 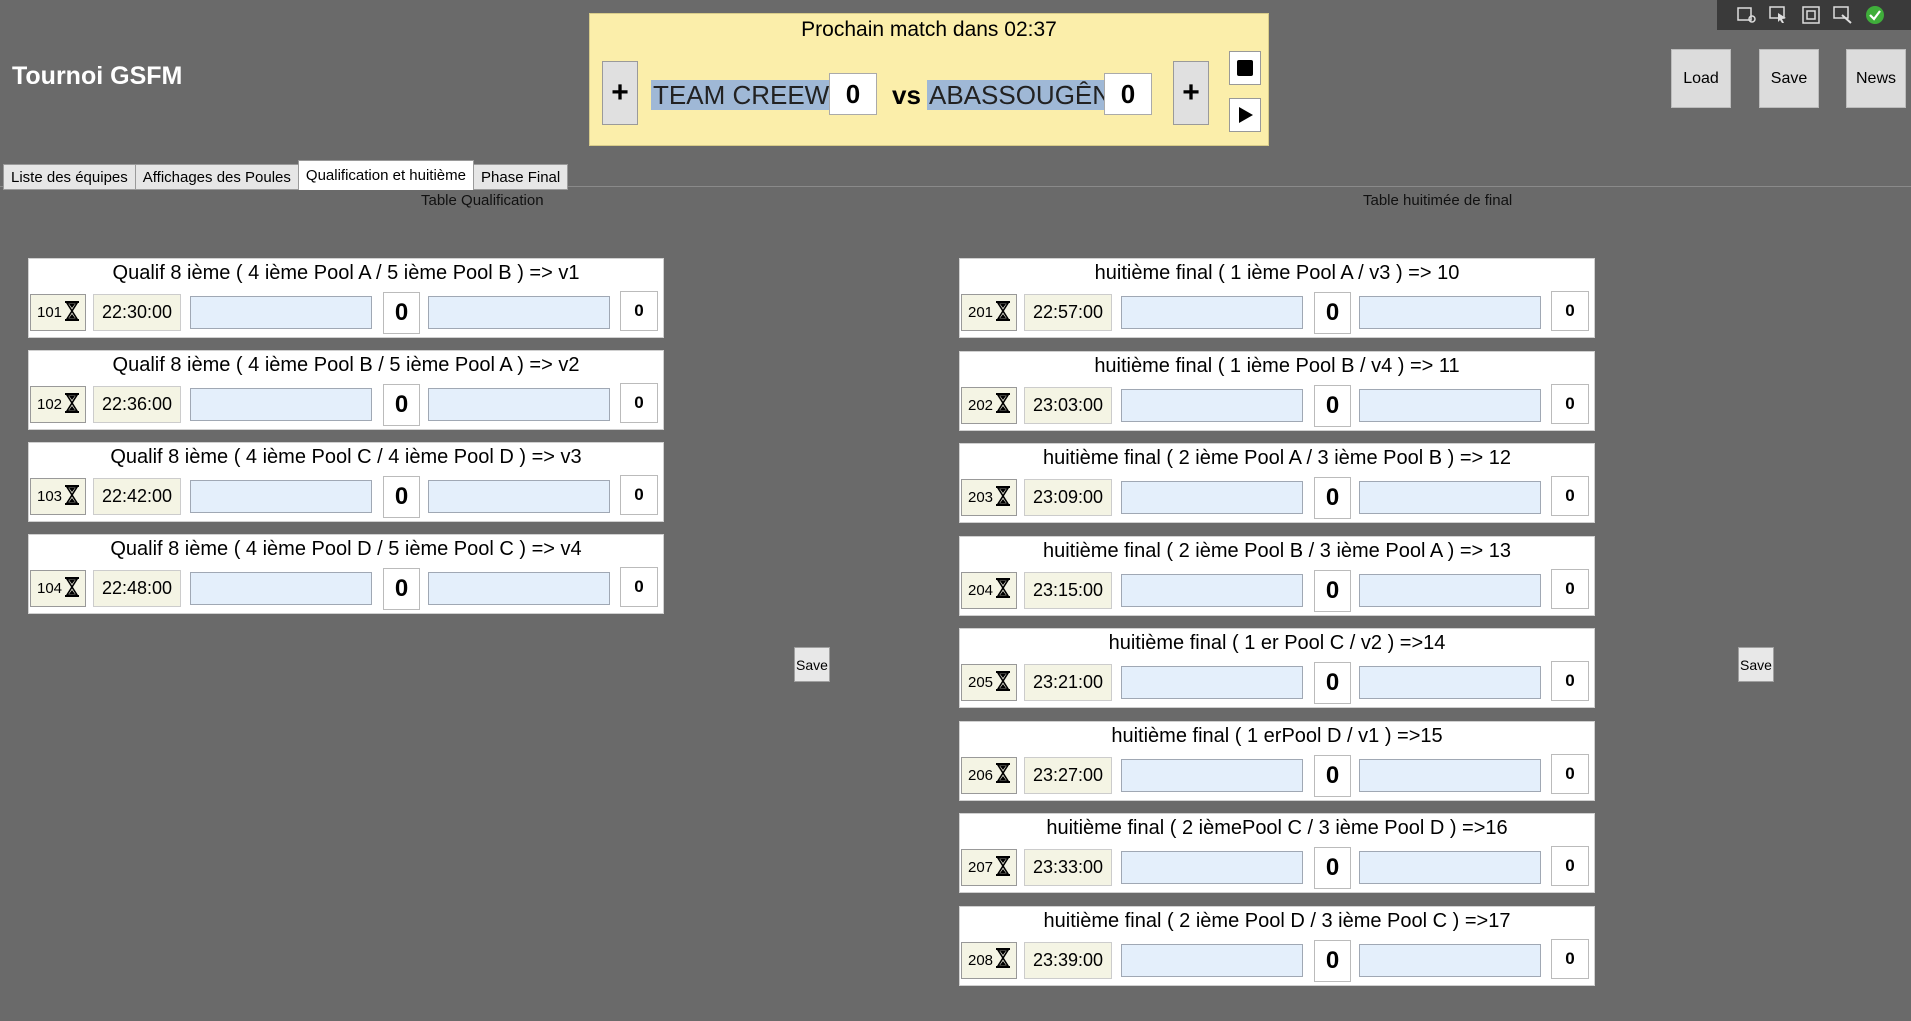 I want to click on team2-add-point-button: +, so click(x=1191, y=93).